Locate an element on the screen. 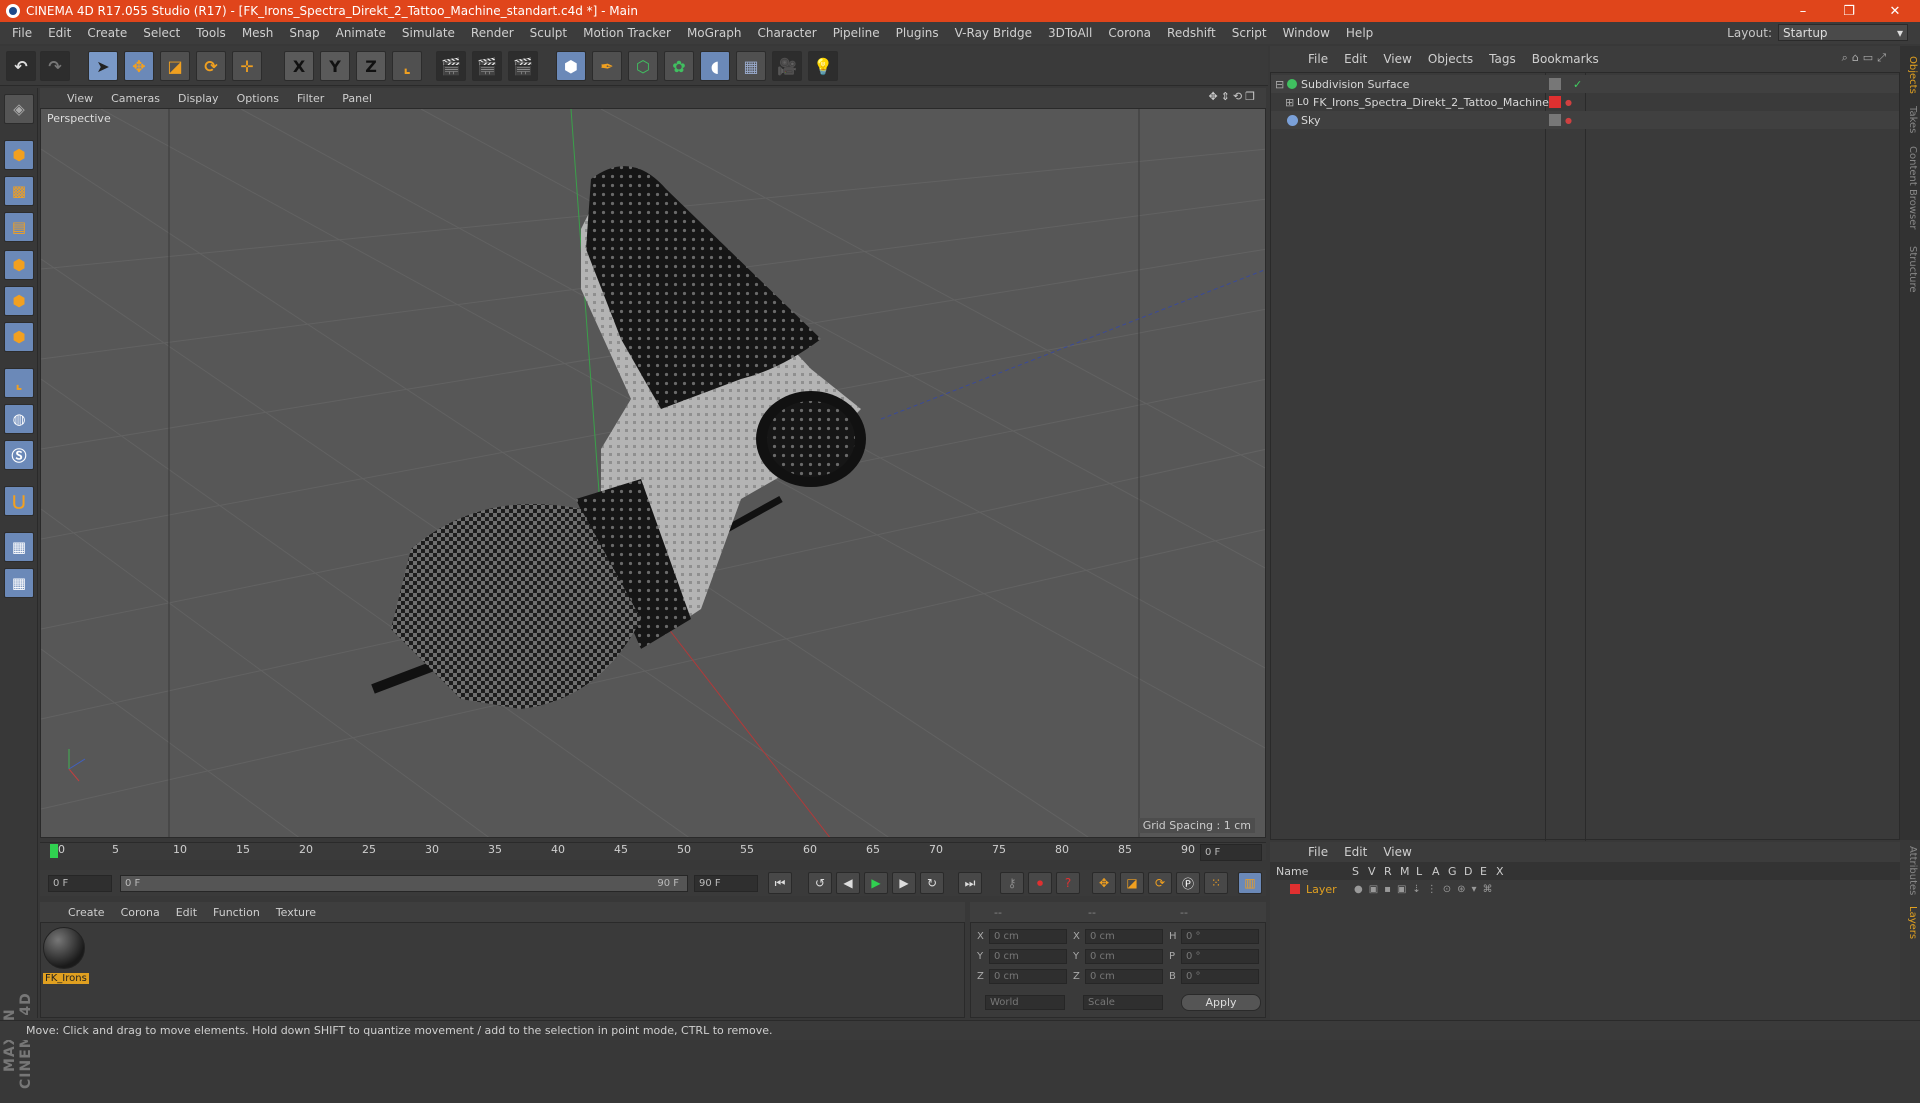  model-mode-button: ⬢ is located at coordinates (19, 155).